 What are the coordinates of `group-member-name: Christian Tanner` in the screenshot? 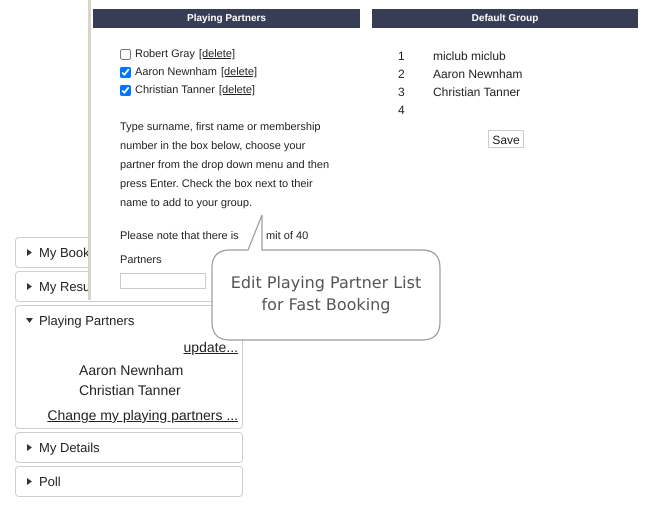 It's located at (476, 91).